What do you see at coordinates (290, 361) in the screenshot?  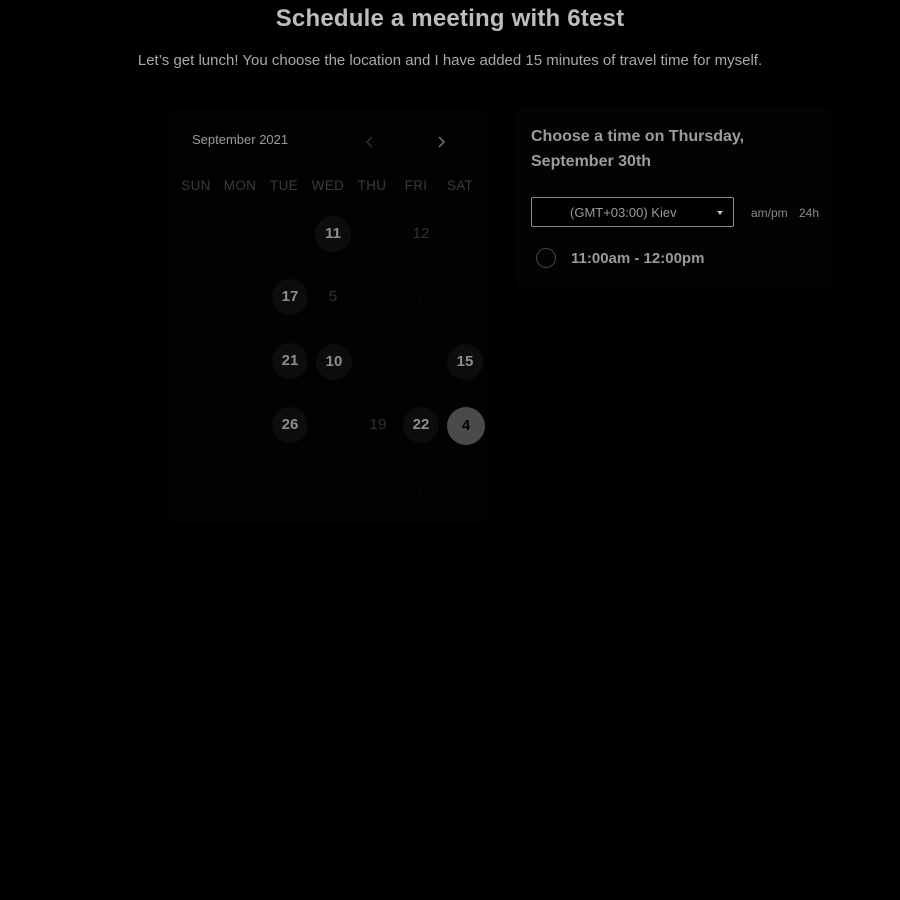 I see `calendar-day: 21` at bounding box center [290, 361].